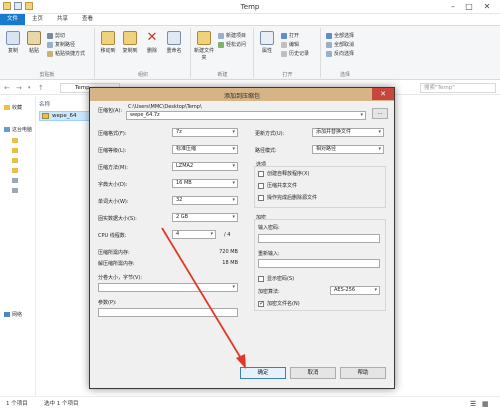 Image resolution: width=500 pixels, height=412 pixels. Describe the element at coordinates (241, 361) in the screenshot. I see `annotation-arrow-head` at that location.